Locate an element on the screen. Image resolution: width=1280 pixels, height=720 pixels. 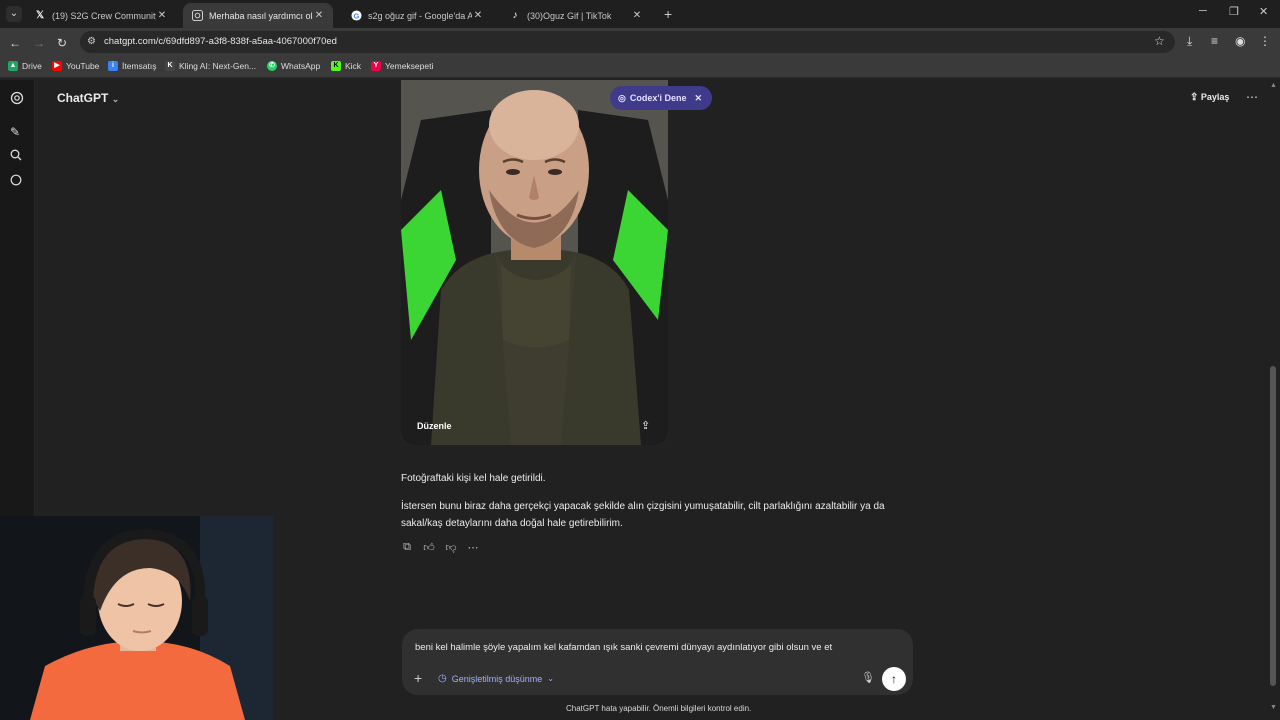
chats-icon is located at coordinates (16, 181).